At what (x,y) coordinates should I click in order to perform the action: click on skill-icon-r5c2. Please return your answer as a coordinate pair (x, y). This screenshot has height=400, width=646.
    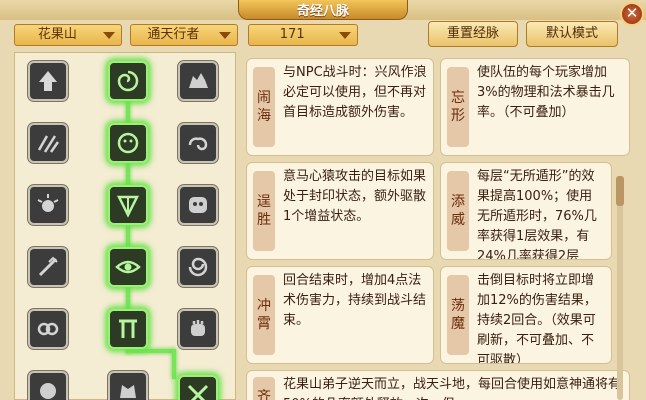
    Looking at the image, I should click on (128, 329).